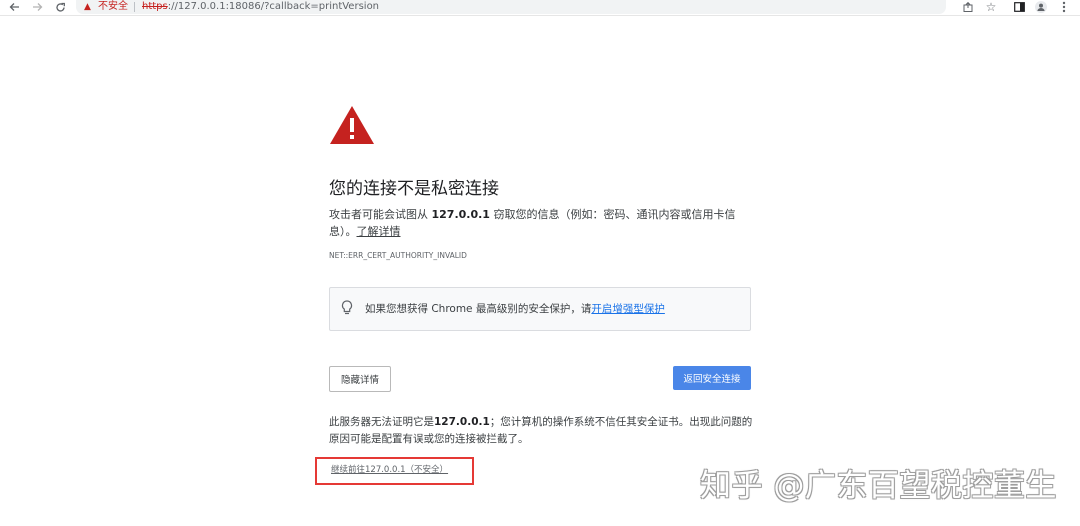  I want to click on reload-icon, so click(60, 7).